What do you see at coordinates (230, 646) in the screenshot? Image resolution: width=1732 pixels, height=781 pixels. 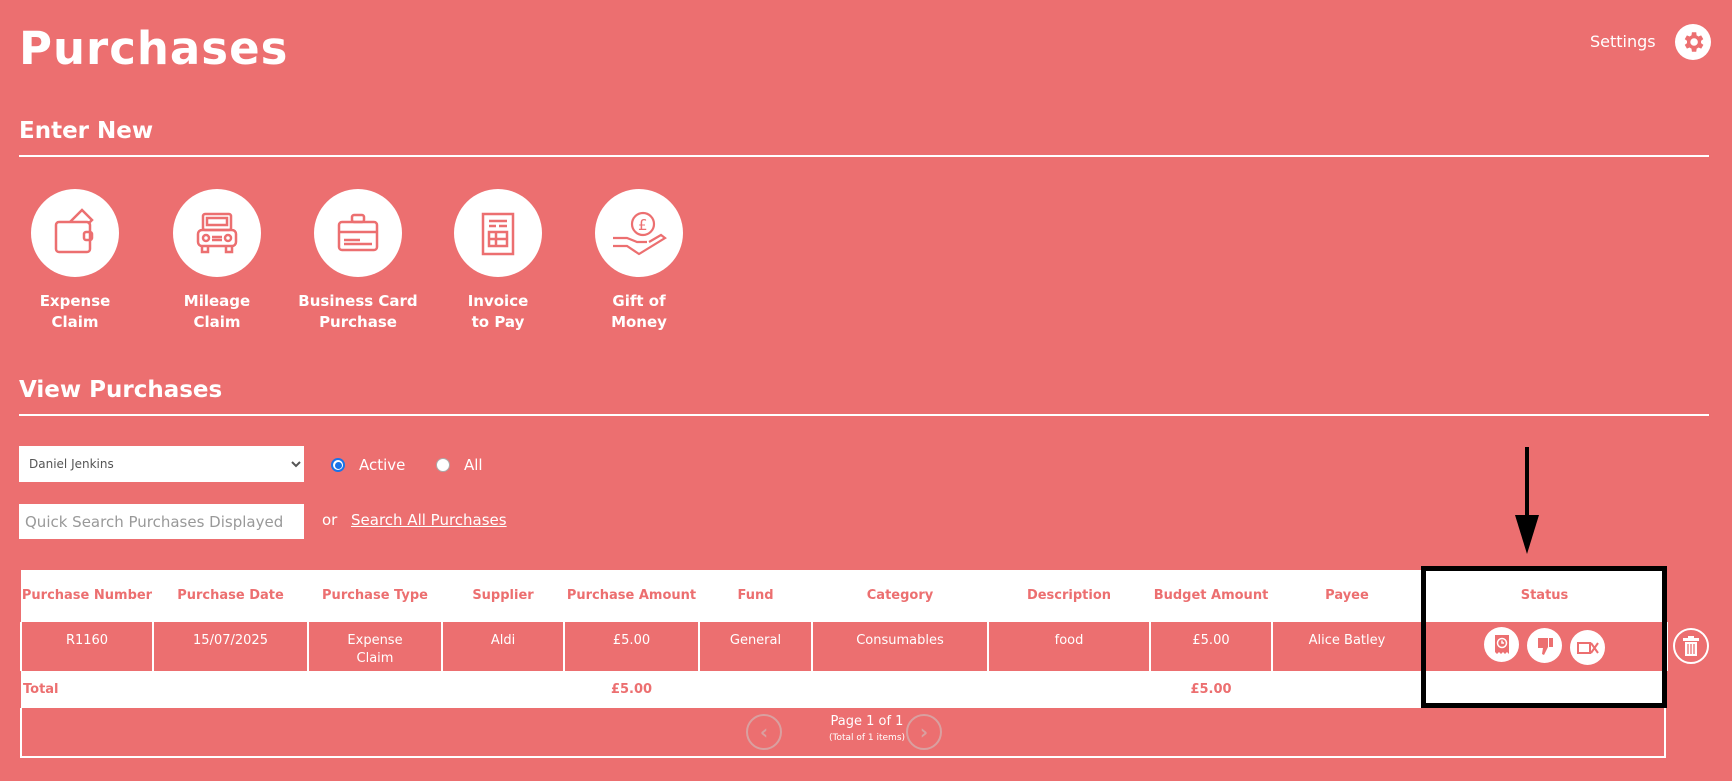 I see `cell-date: 15/07/2025` at bounding box center [230, 646].